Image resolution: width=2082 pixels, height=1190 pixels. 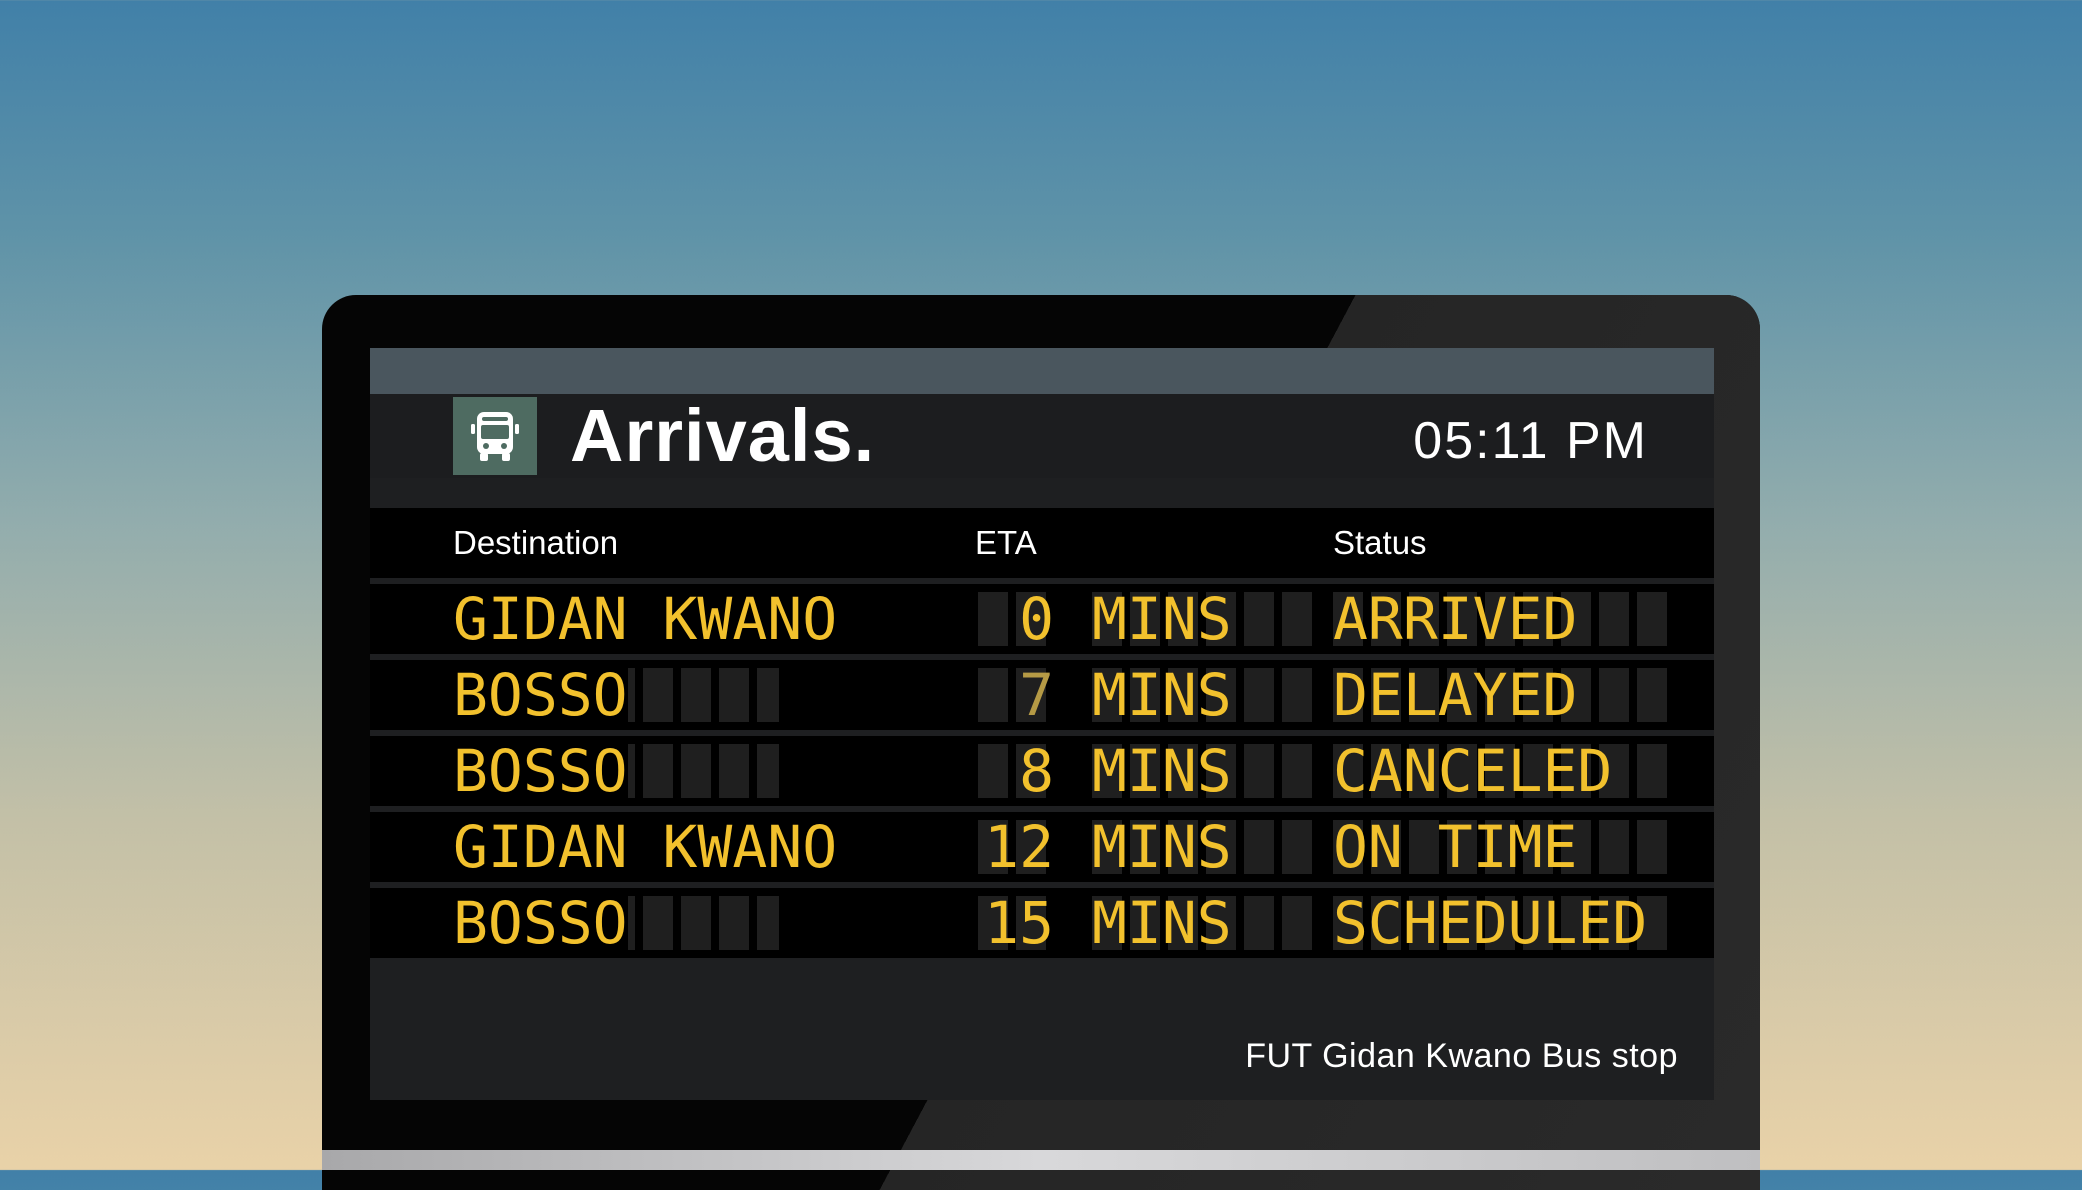 I want to click on column-header-status: Status, so click(x=1380, y=542).